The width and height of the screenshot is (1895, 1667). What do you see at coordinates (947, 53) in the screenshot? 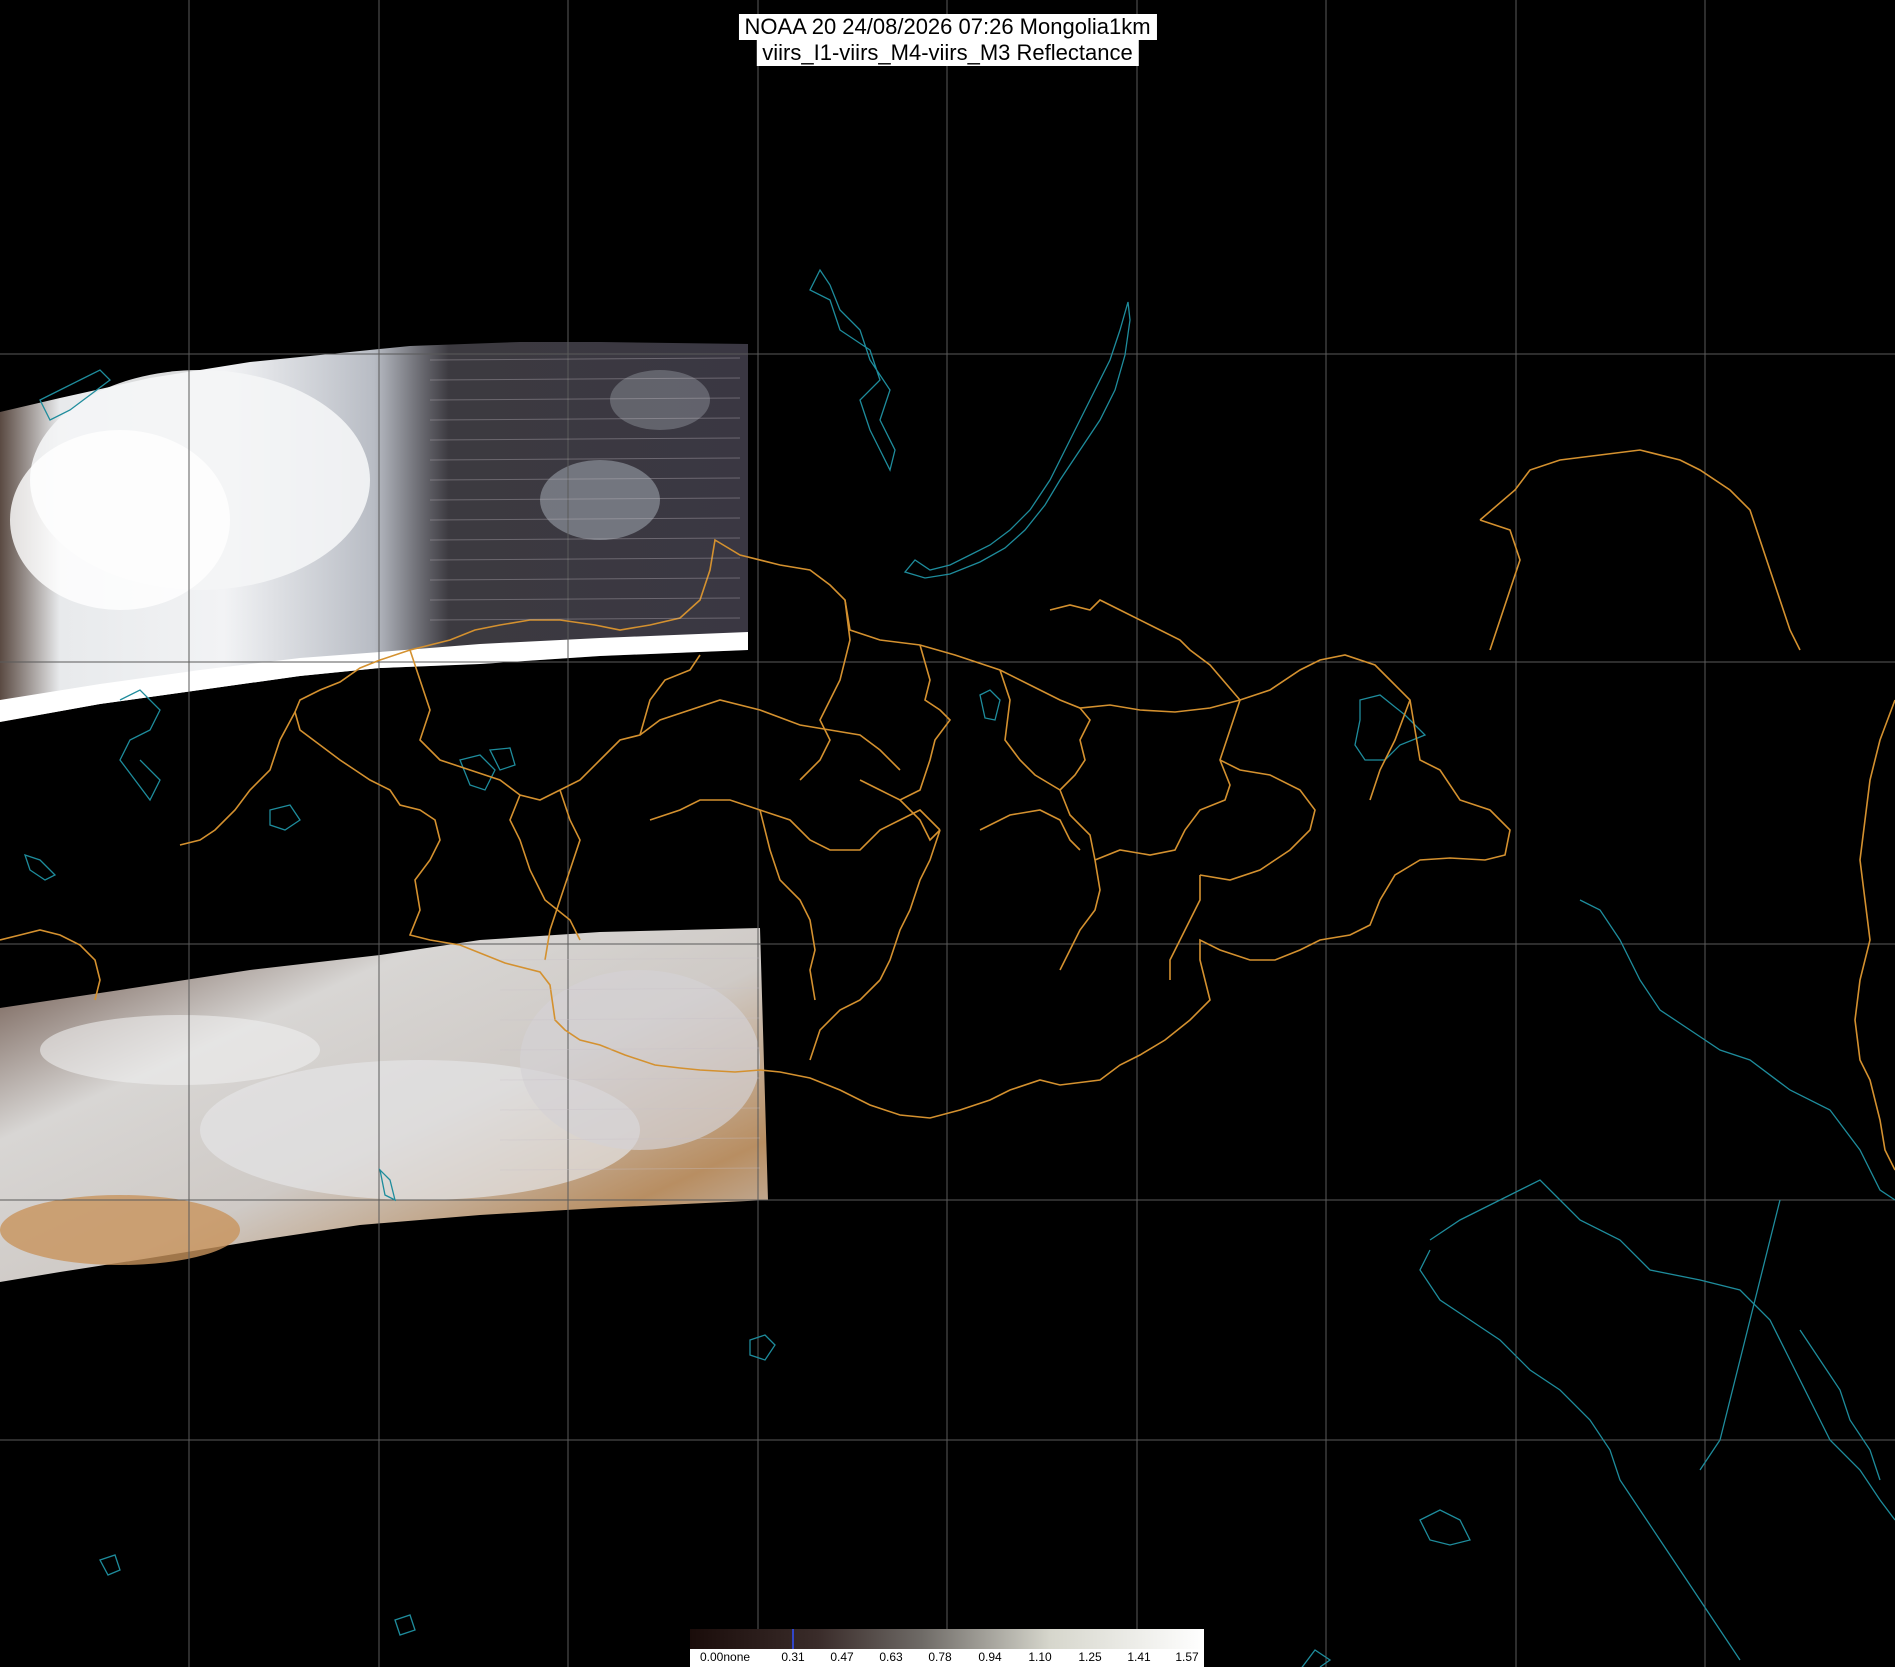
I see `map-subtitle: viirs_I1-viirs_M4-viirs_M3 Reflectance` at bounding box center [947, 53].